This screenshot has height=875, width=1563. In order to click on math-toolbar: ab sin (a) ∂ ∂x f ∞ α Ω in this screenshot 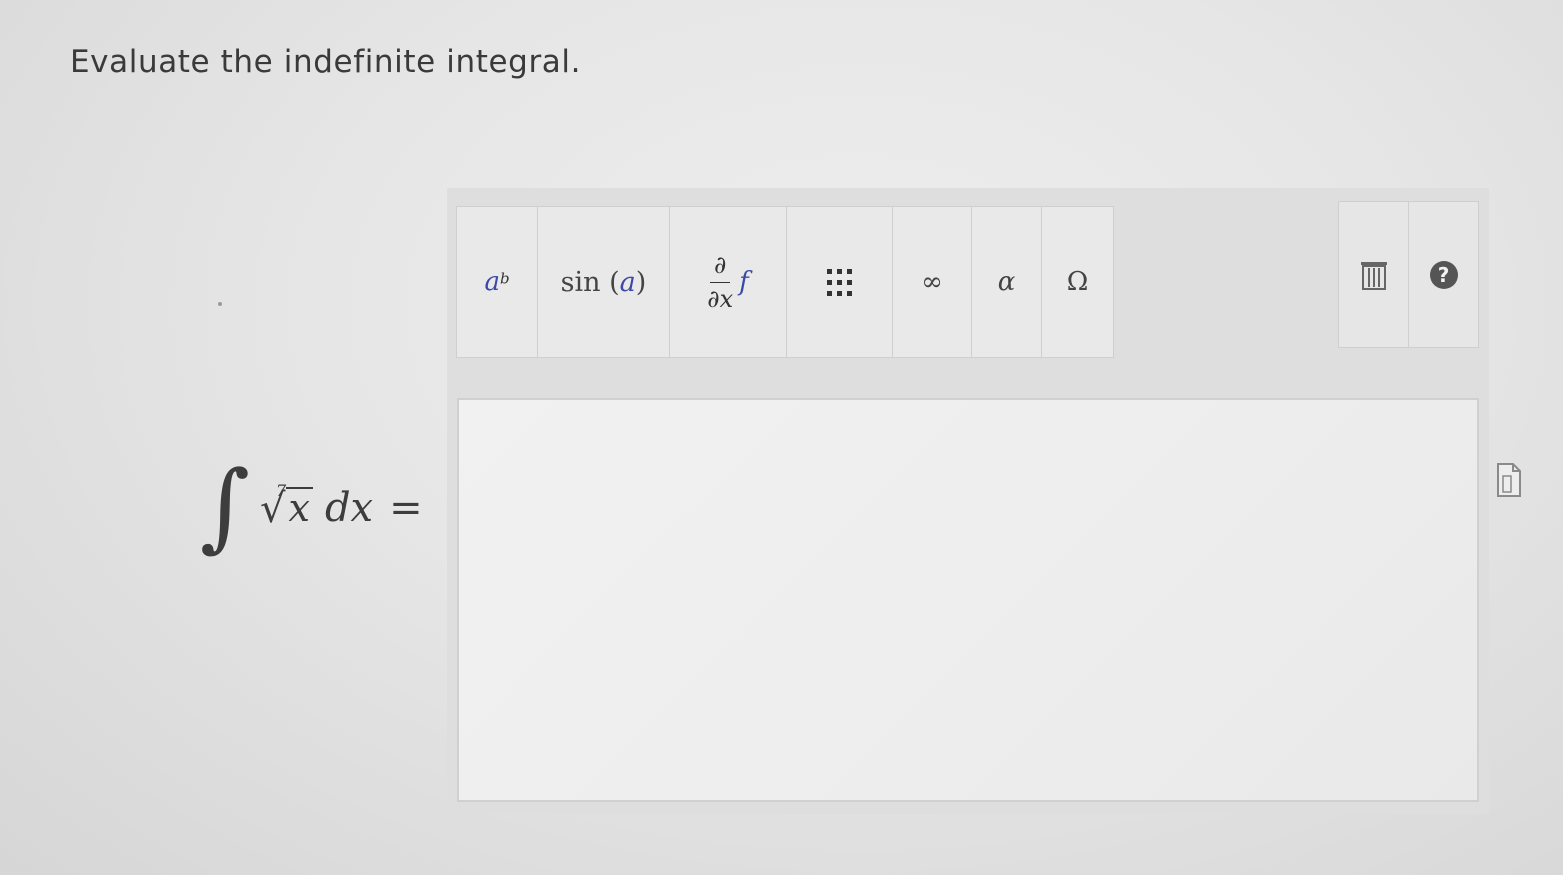, I will do `click(785, 283)`.